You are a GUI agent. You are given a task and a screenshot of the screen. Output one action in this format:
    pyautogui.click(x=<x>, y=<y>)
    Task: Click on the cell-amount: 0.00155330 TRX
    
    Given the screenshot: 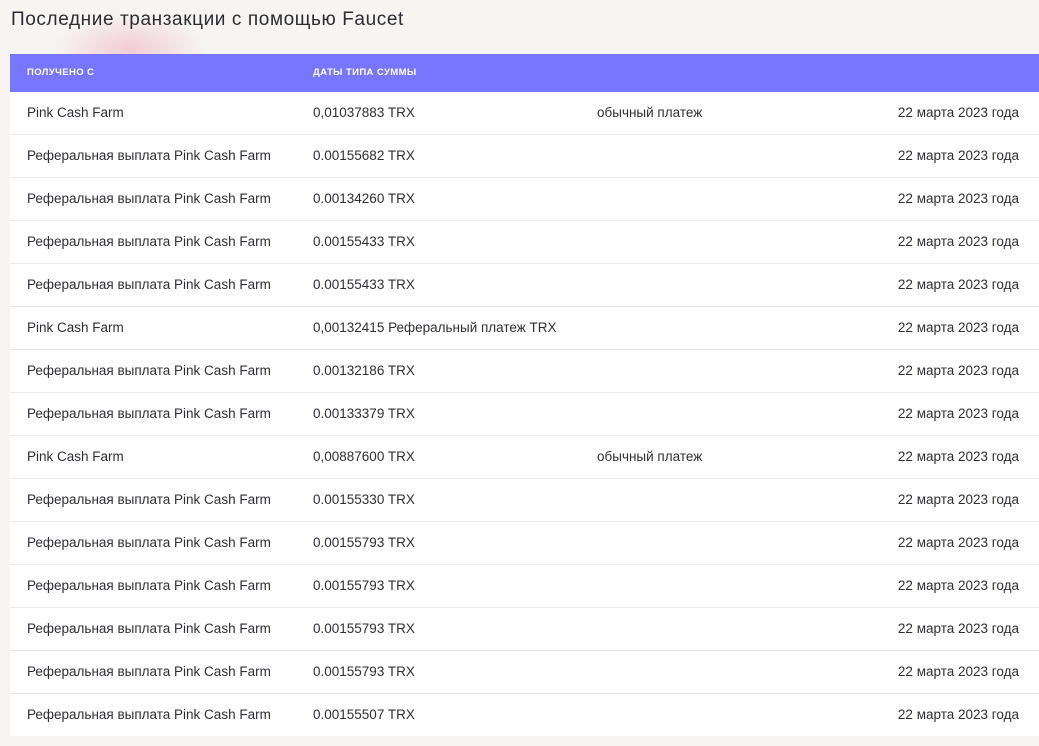 What is the action you would take?
    pyautogui.click(x=364, y=499)
    